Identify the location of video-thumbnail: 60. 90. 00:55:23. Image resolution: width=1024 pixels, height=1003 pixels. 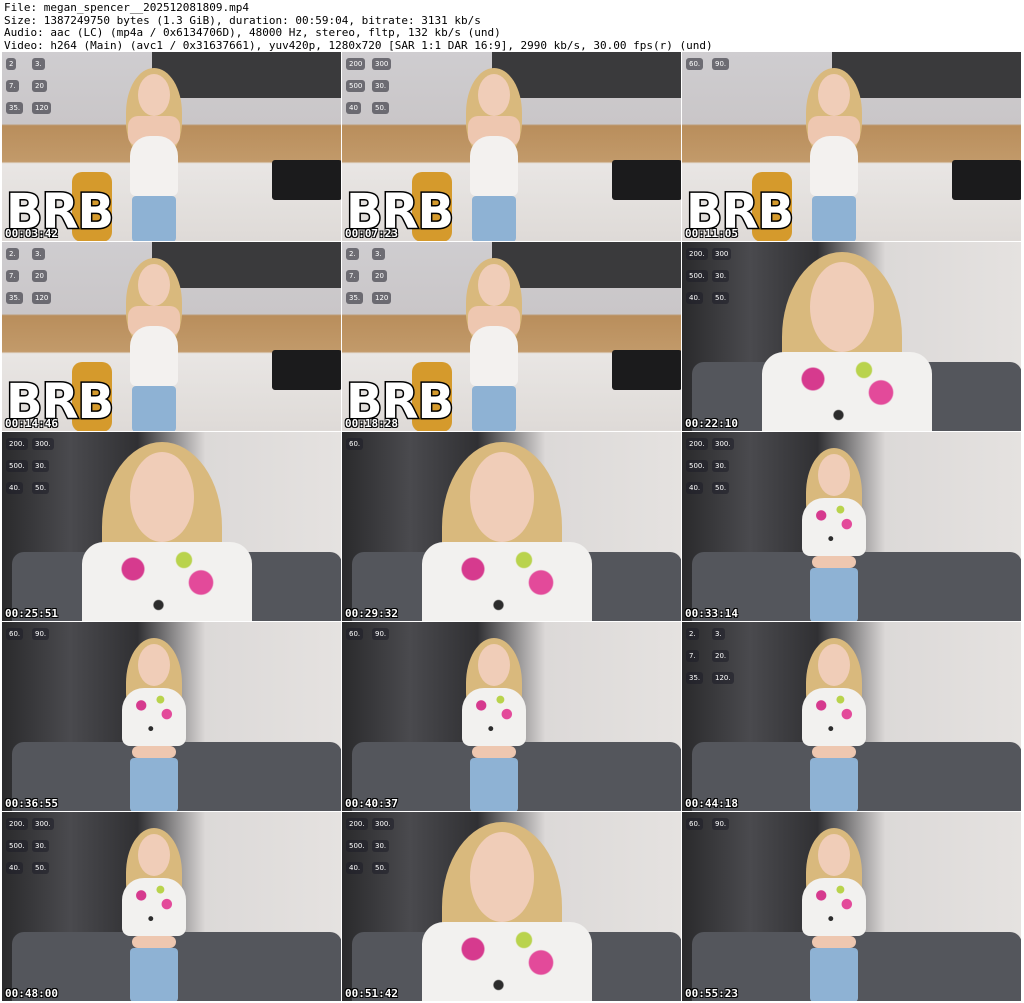
(852, 907).